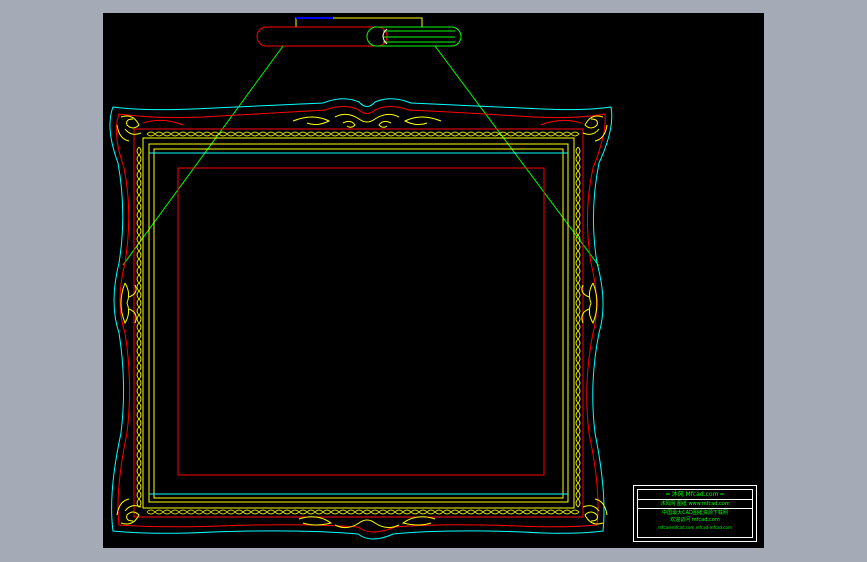 The height and width of the screenshot is (562, 867). Describe the element at coordinates (589, 303) in the screenshot. I see `ornament-right-center` at that location.